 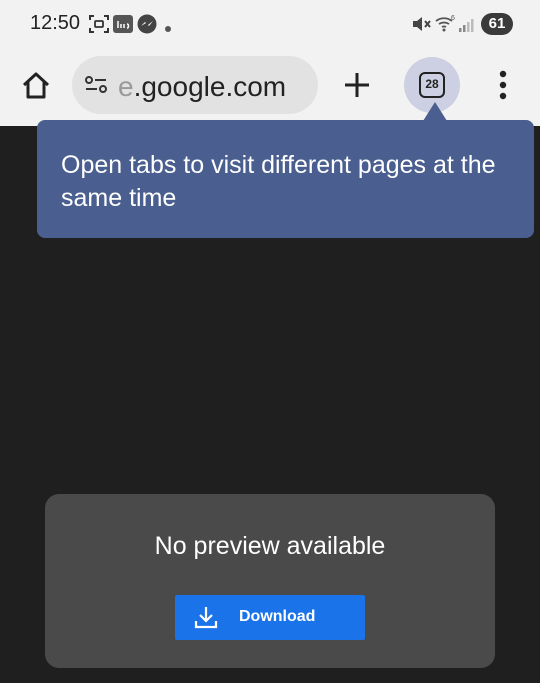 What do you see at coordinates (453, 18) in the screenshot?
I see `svg-text: 6` at bounding box center [453, 18].